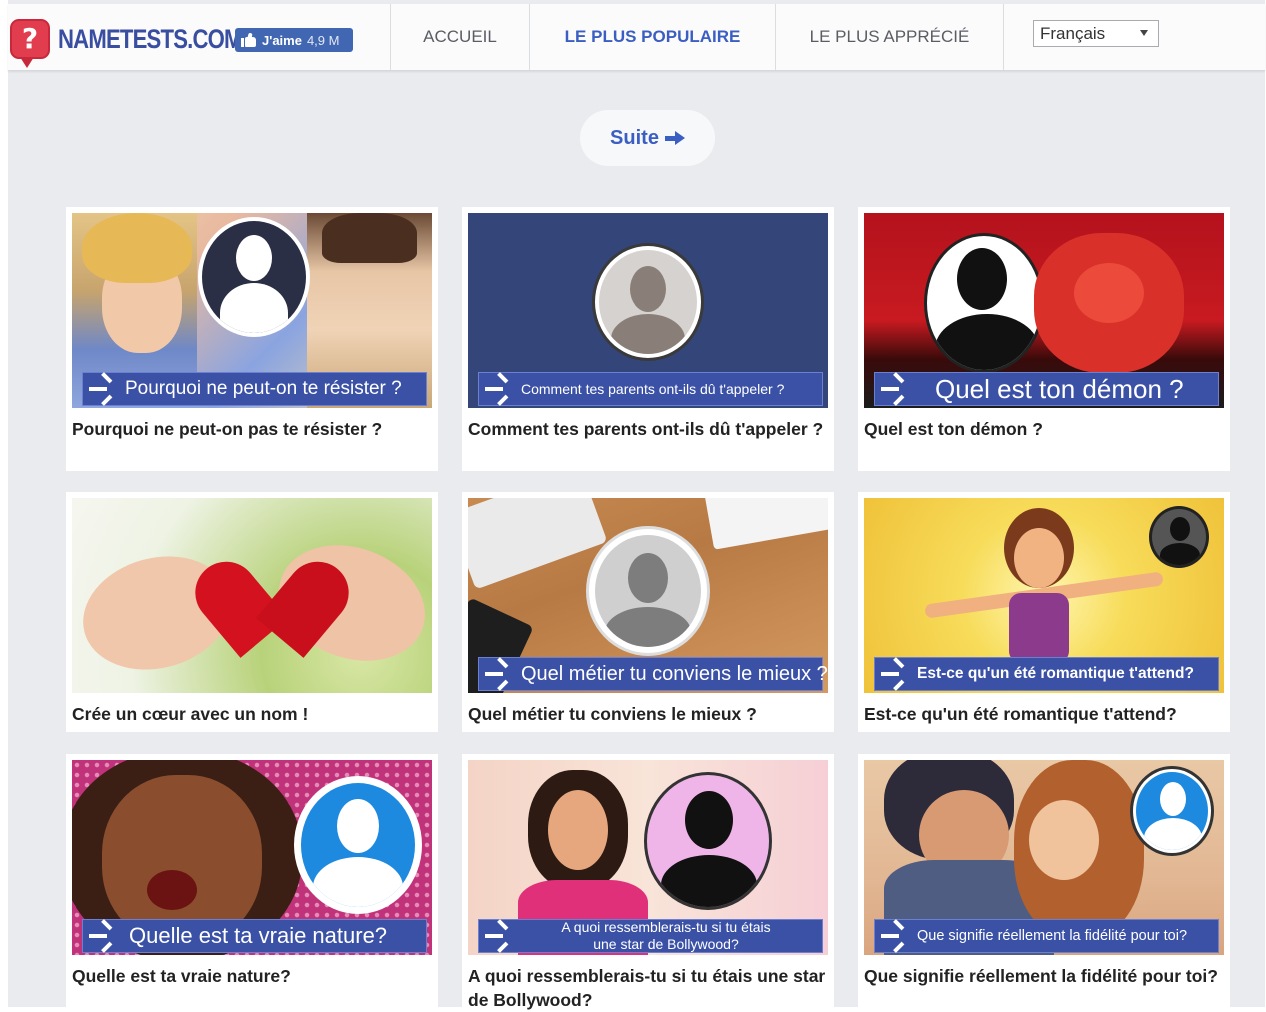 Image resolution: width=1266 pixels, height=1012 pixels. I want to click on language-select: Français, so click(1096, 33).